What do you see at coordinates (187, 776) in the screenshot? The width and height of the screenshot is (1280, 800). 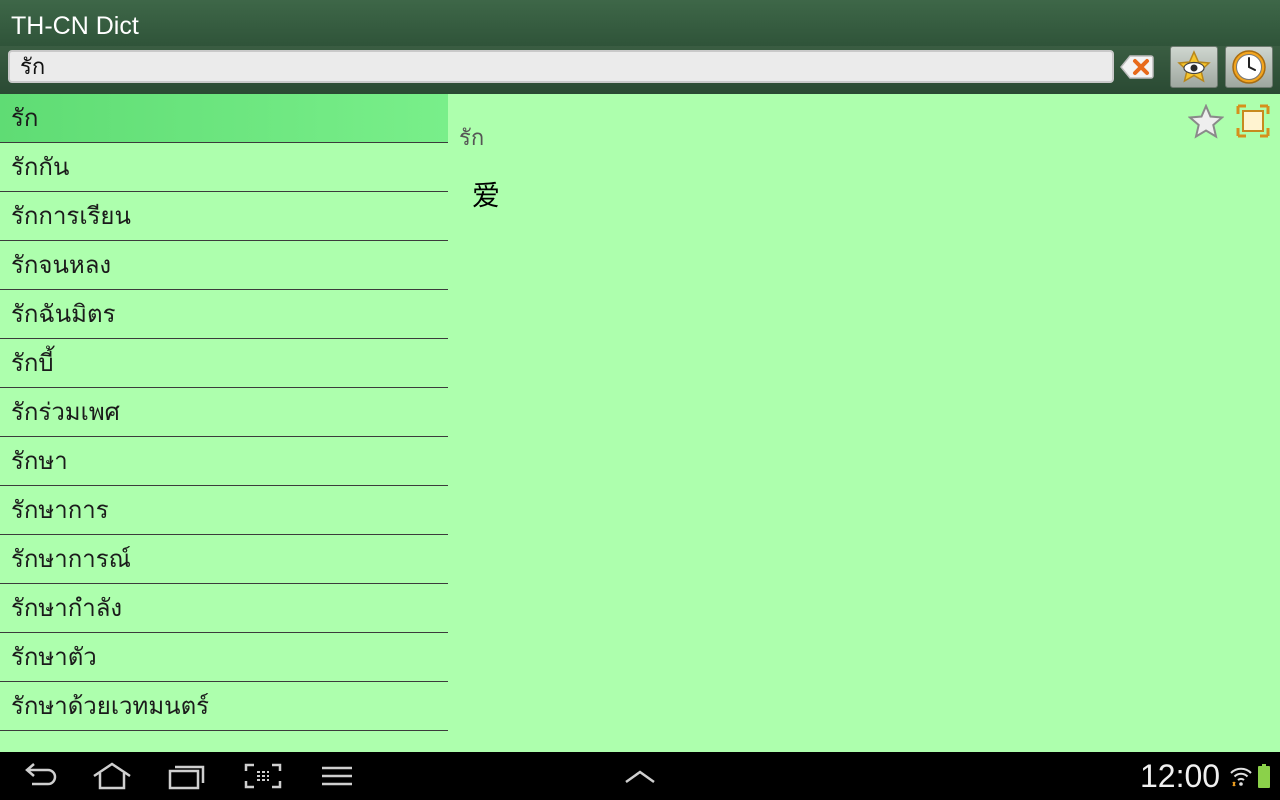 I see `recent-apps-icon` at bounding box center [187, 776].